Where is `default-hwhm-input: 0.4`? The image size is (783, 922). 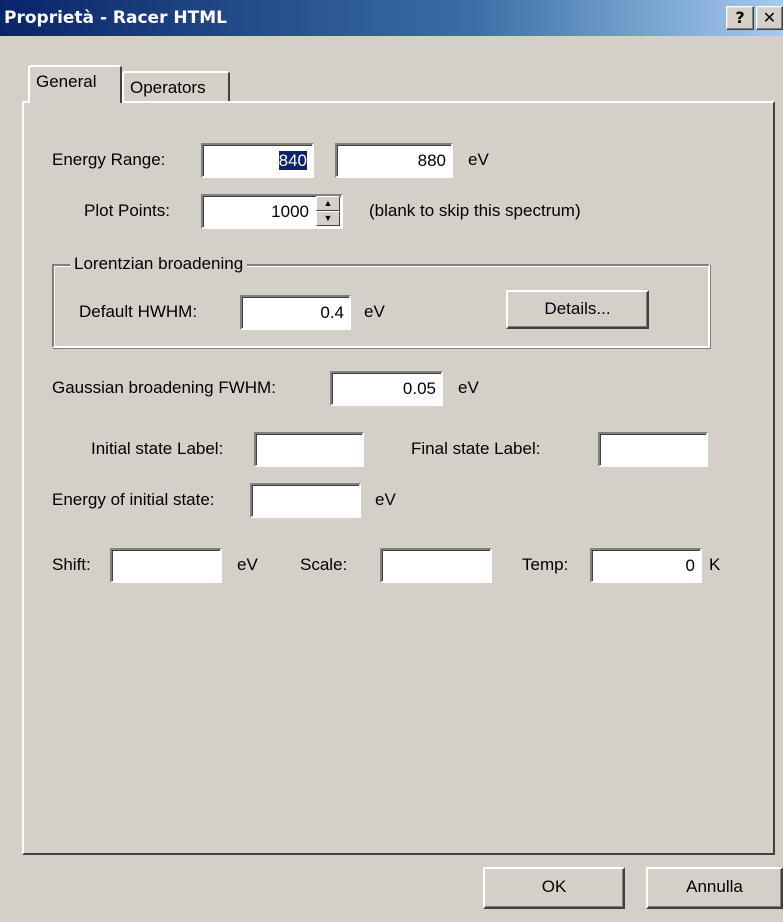 default-hwhm-input: 0.4 is located at coordinates (295, 312).